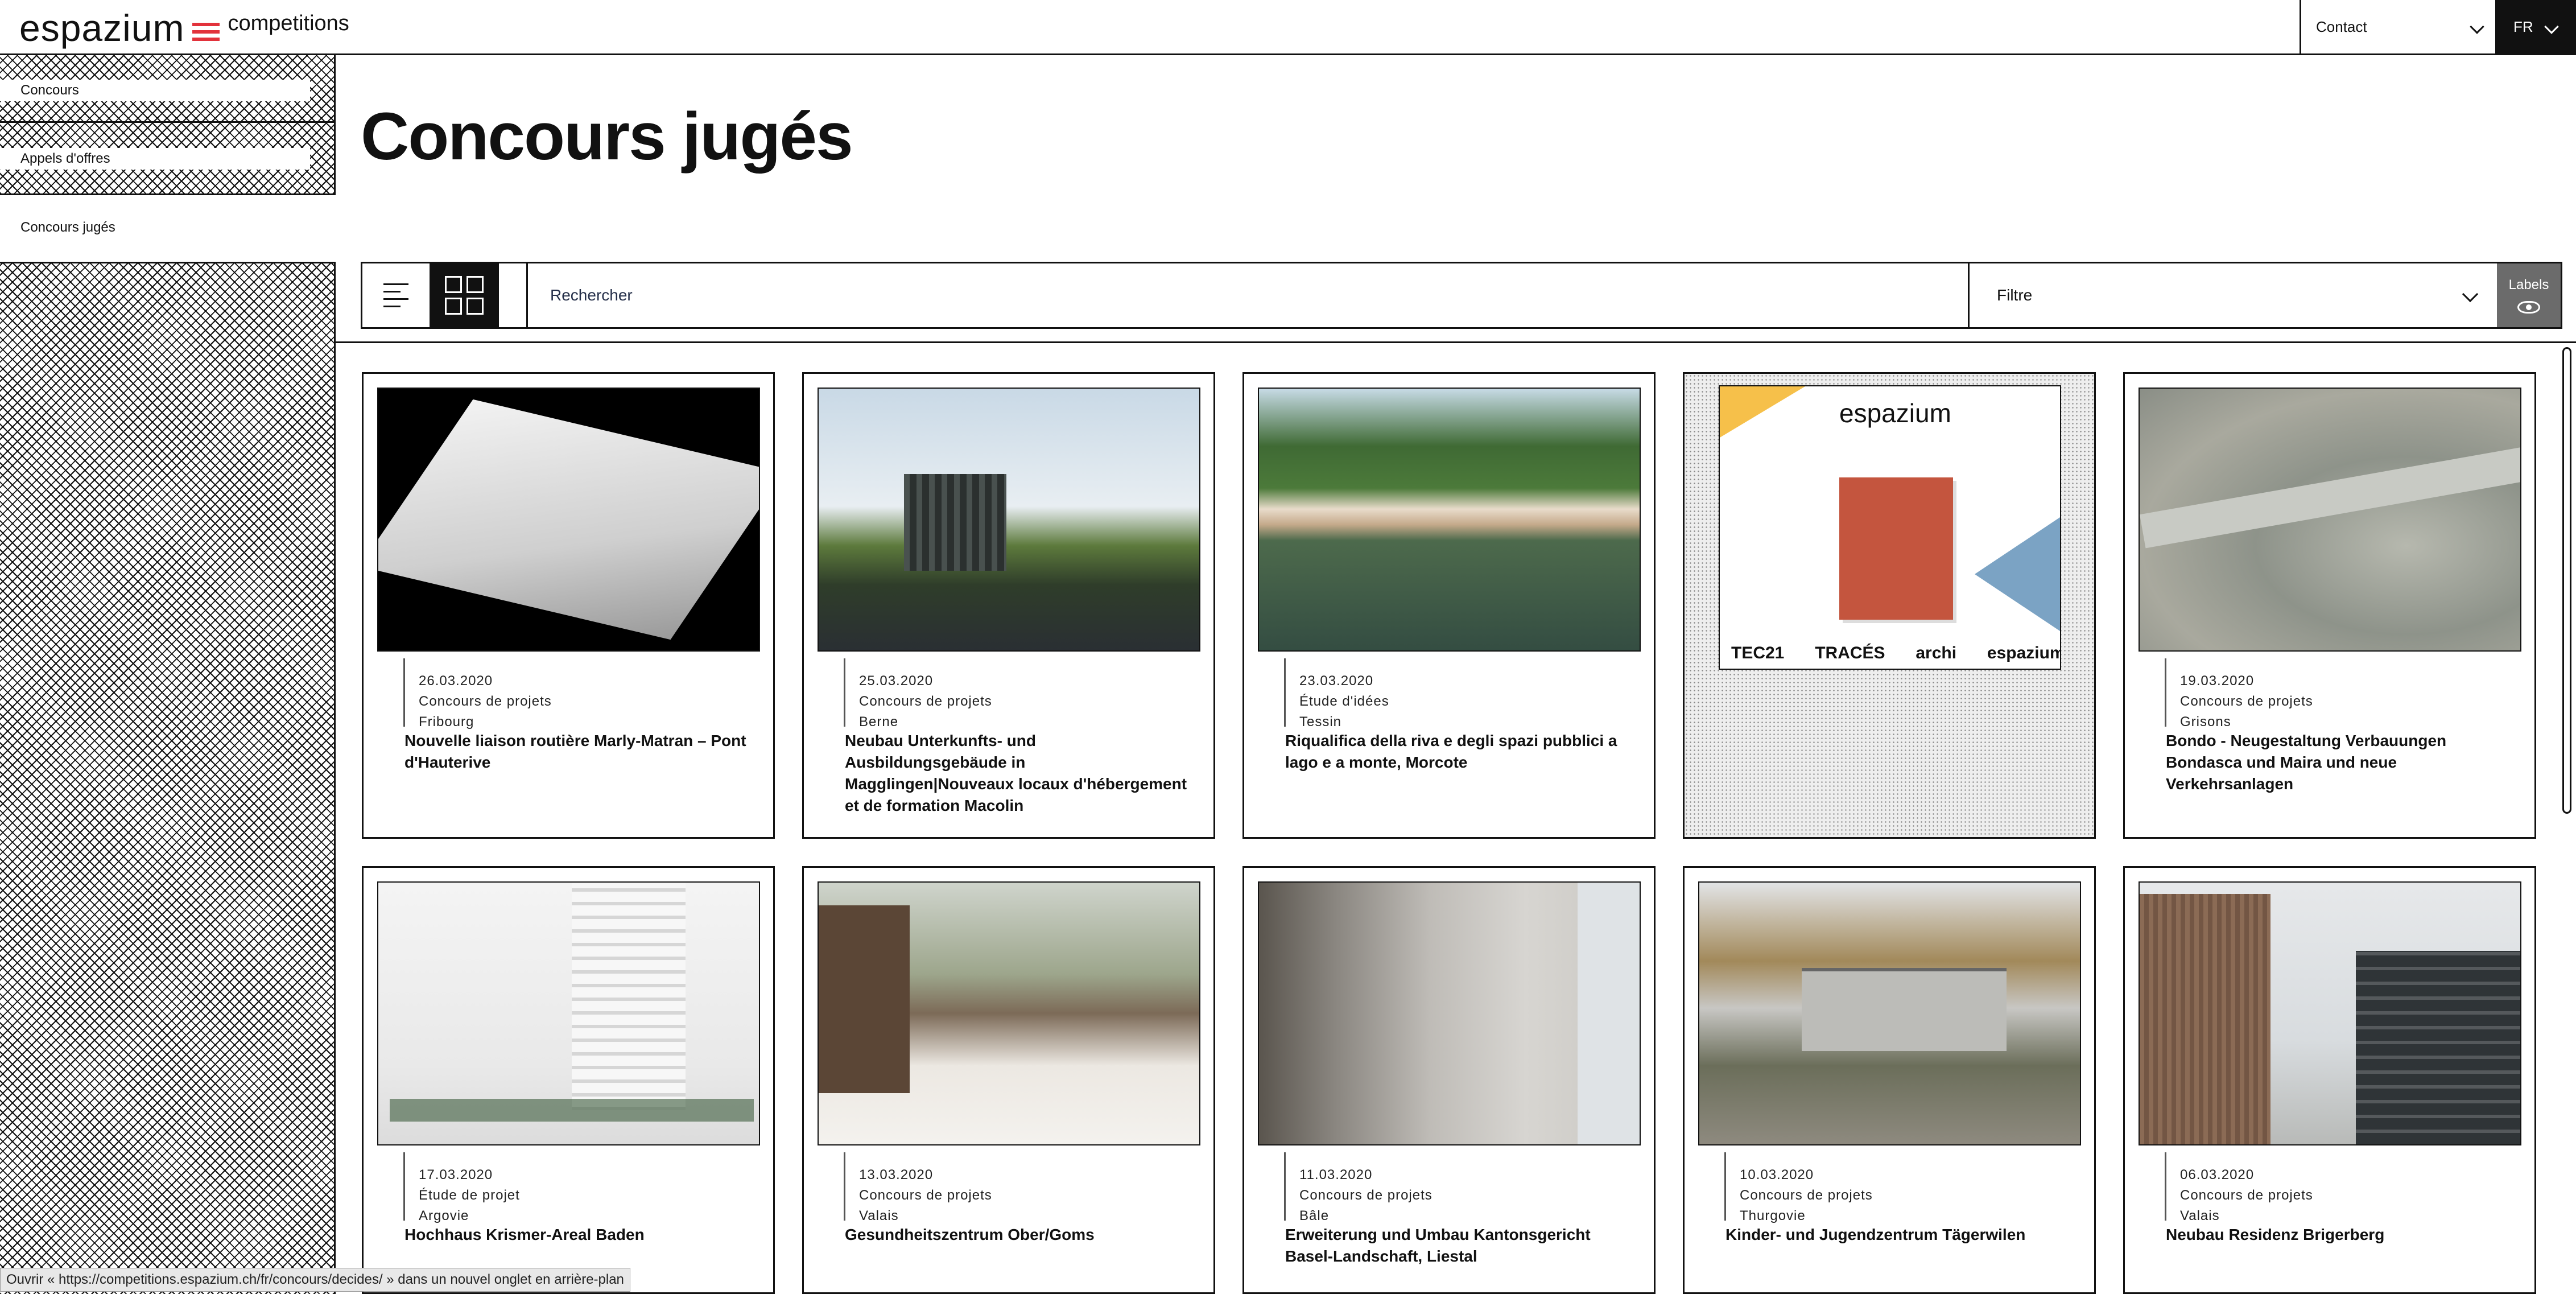  What do you see at coordinates (465, 295) in the screenshot?
I see `grid-view-button` at bounding box center [465, 295].